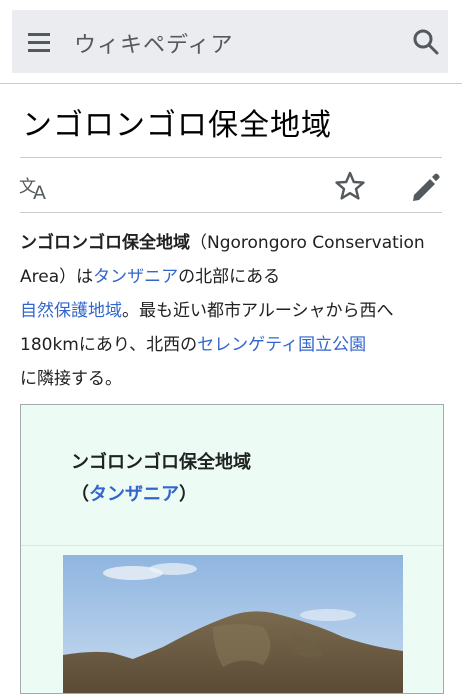 This screenshot has height=694, width=462. Describe the element at coordinates (161, 462) in the screenshot. I see `infobox-title-name: ンゴロンゴロ保全地域` at that location.